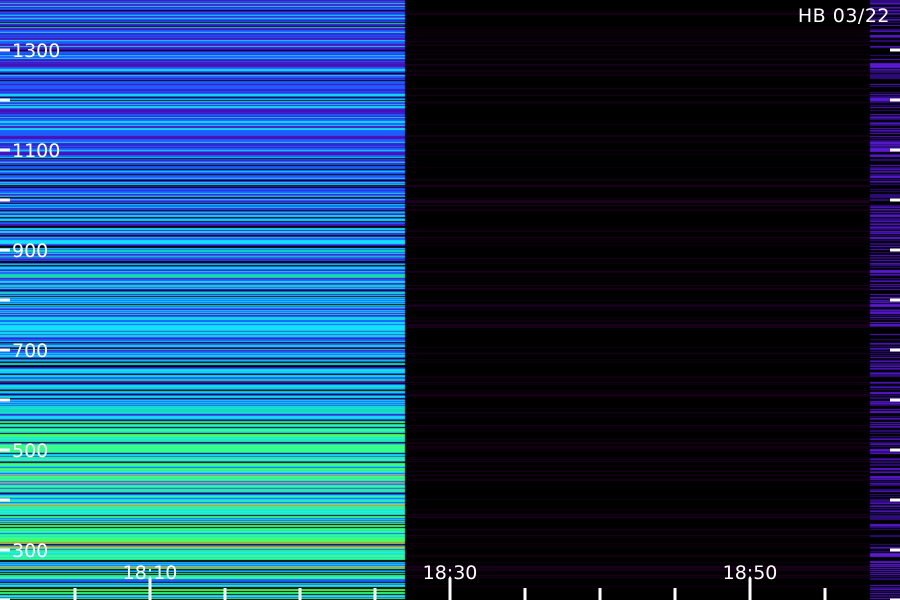  What do you see at coordinates (30, 551) in the screenshot?
I see `y-tick-label: 300` at bounding box center [30, 551].